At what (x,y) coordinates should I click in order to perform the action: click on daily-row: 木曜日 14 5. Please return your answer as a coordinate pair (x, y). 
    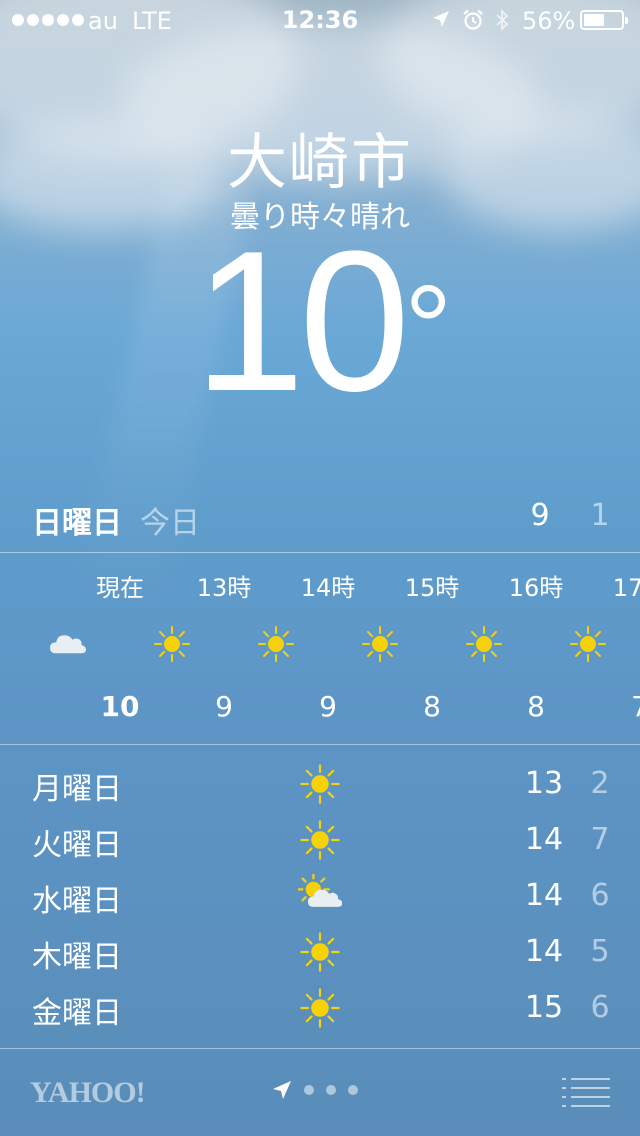
    Looking at the image, I should click on (320, 954).